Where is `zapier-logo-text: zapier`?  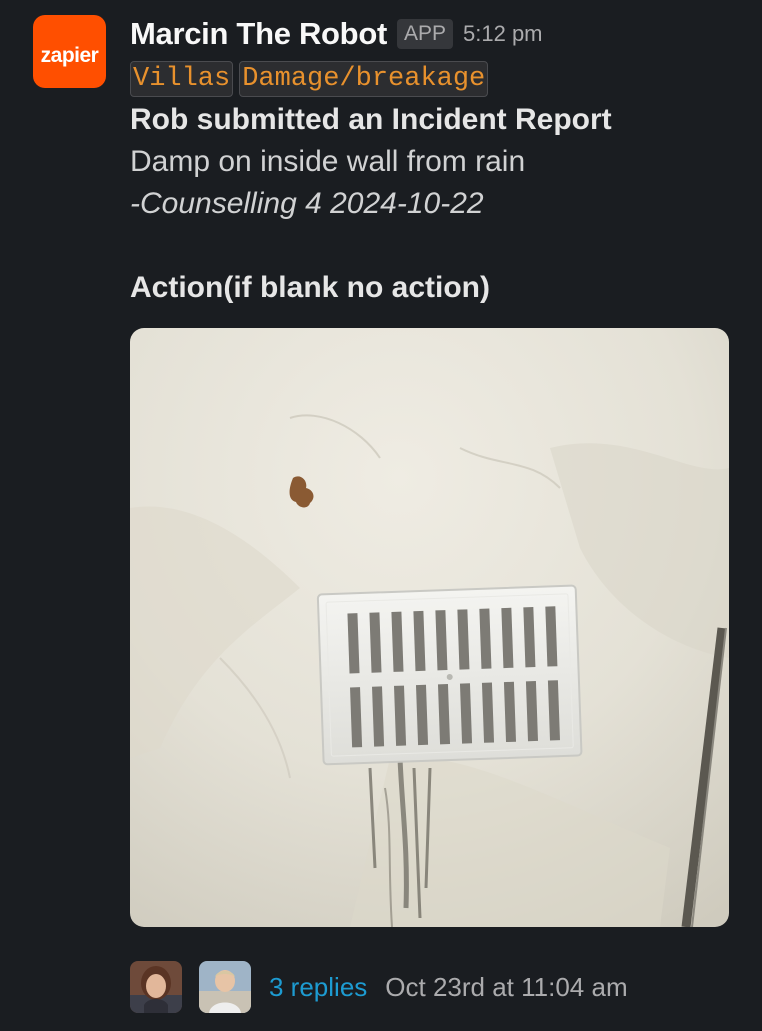
zapier-logo-text: zapier is located at coordinates (69, 55).